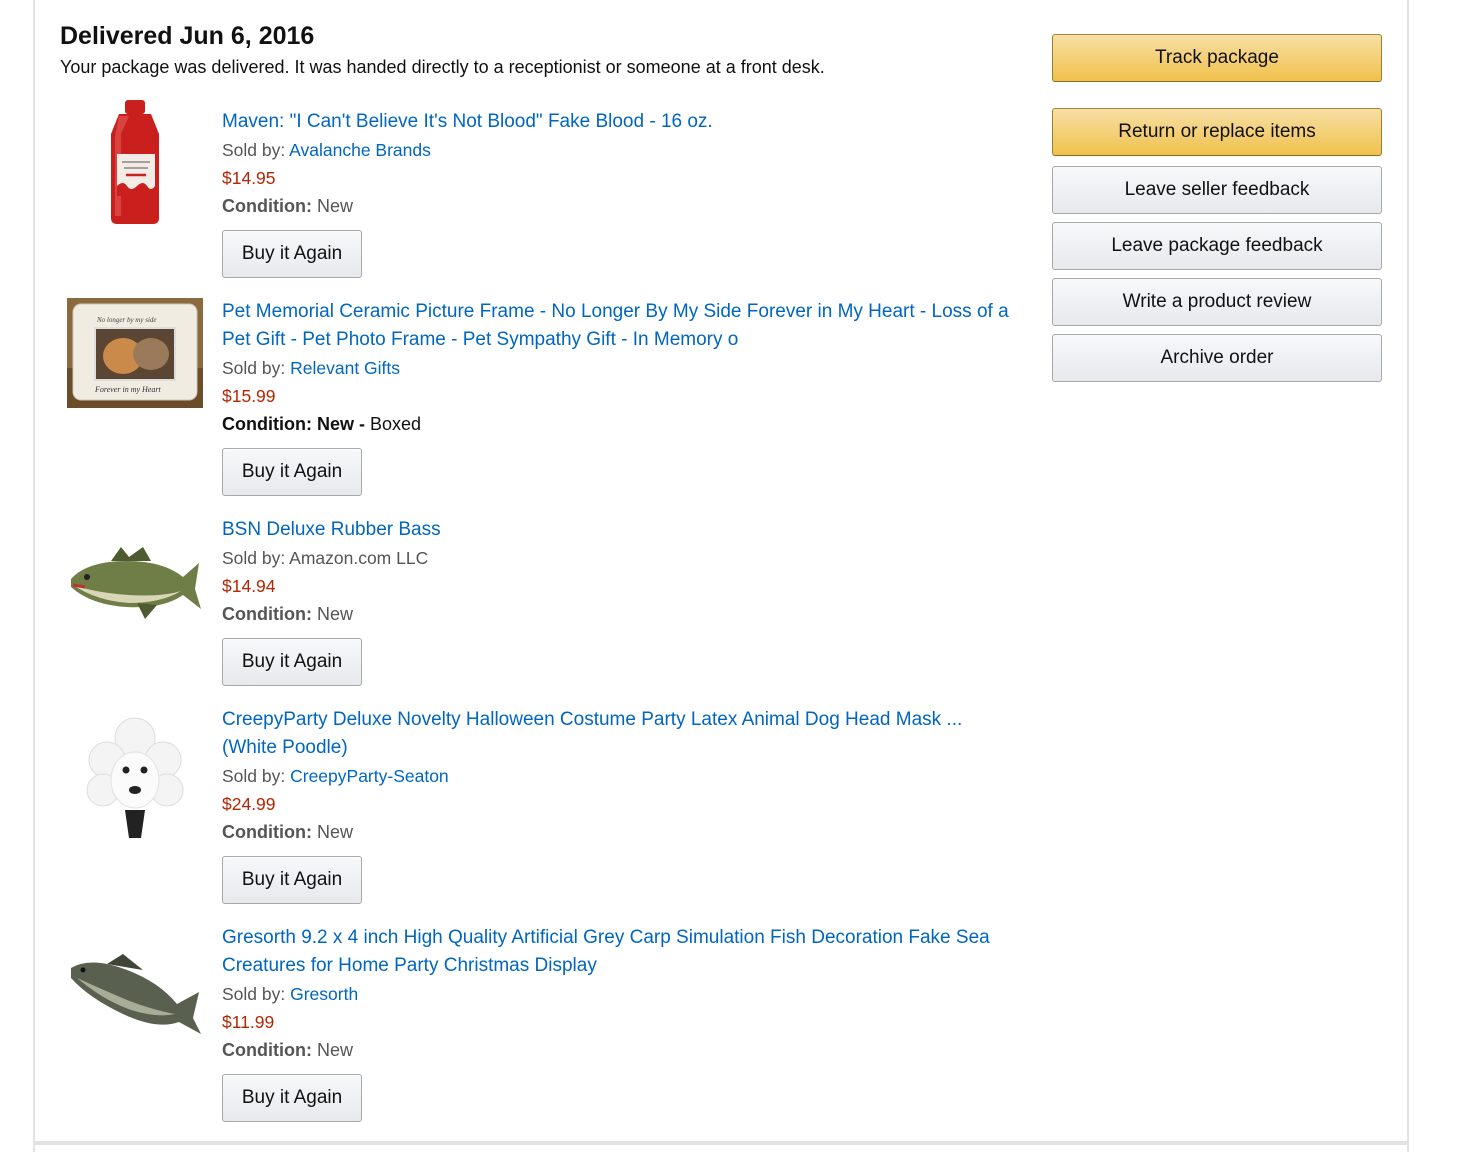  What do you see at coordinates (622, 368) in the screenshot?
I see `sold-by: Sold by: Relevant Gifts` at bounding box center [622, 368].